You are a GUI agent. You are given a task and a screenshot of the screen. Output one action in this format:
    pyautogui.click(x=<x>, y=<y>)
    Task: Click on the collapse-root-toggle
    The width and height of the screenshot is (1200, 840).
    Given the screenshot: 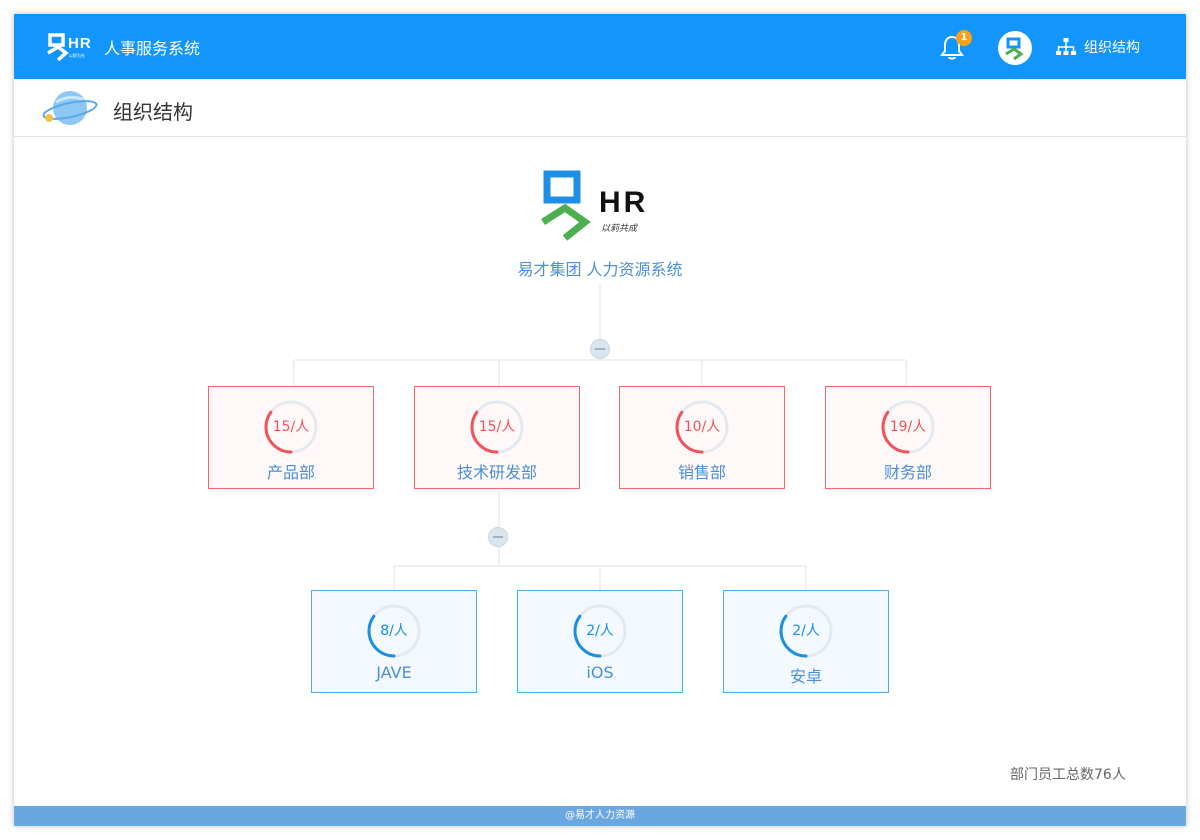 What is the action you would take?
    pyautogui.click(x=600, y=349)
    